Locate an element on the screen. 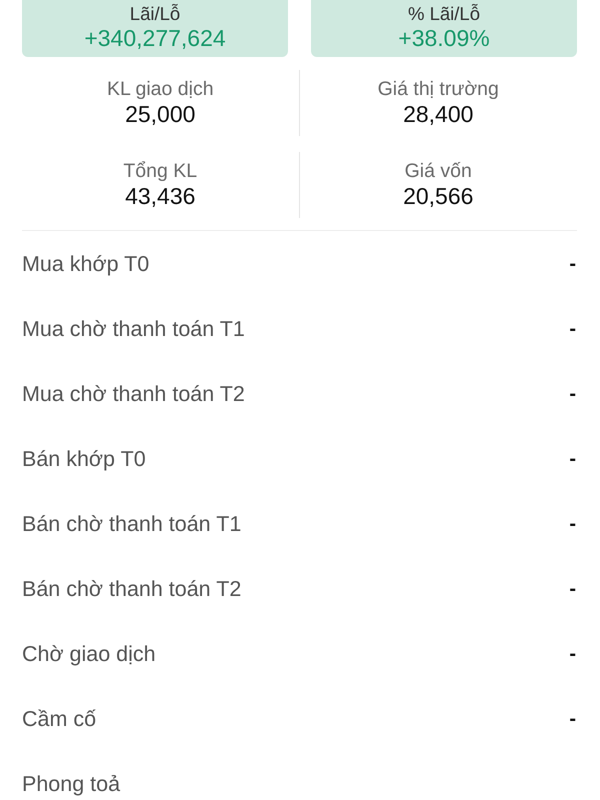 The image size is (600, 800). card-label: % Lãi/Lỗ is located at coordinates (444, 14).